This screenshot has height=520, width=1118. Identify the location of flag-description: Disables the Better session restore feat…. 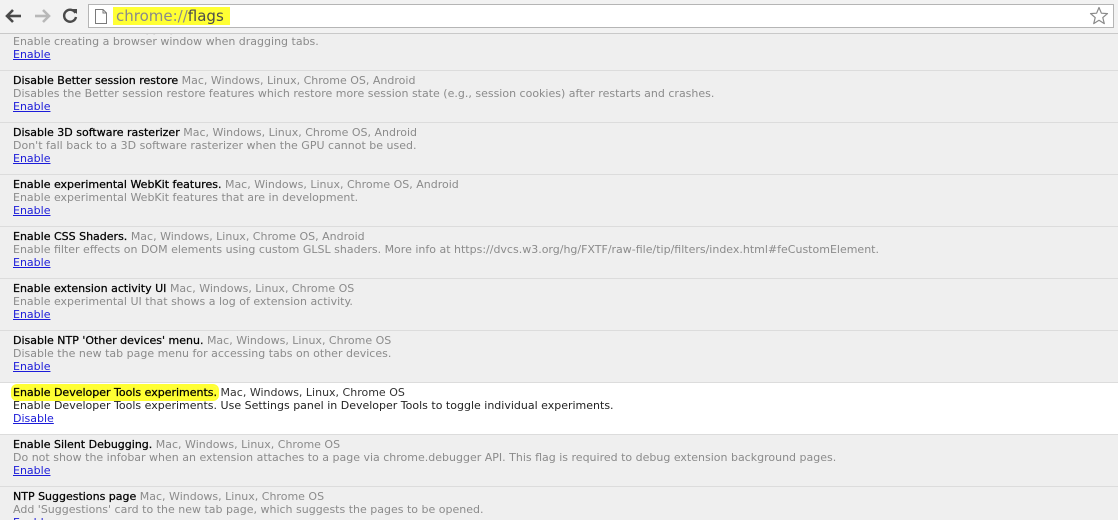
(364, 93).